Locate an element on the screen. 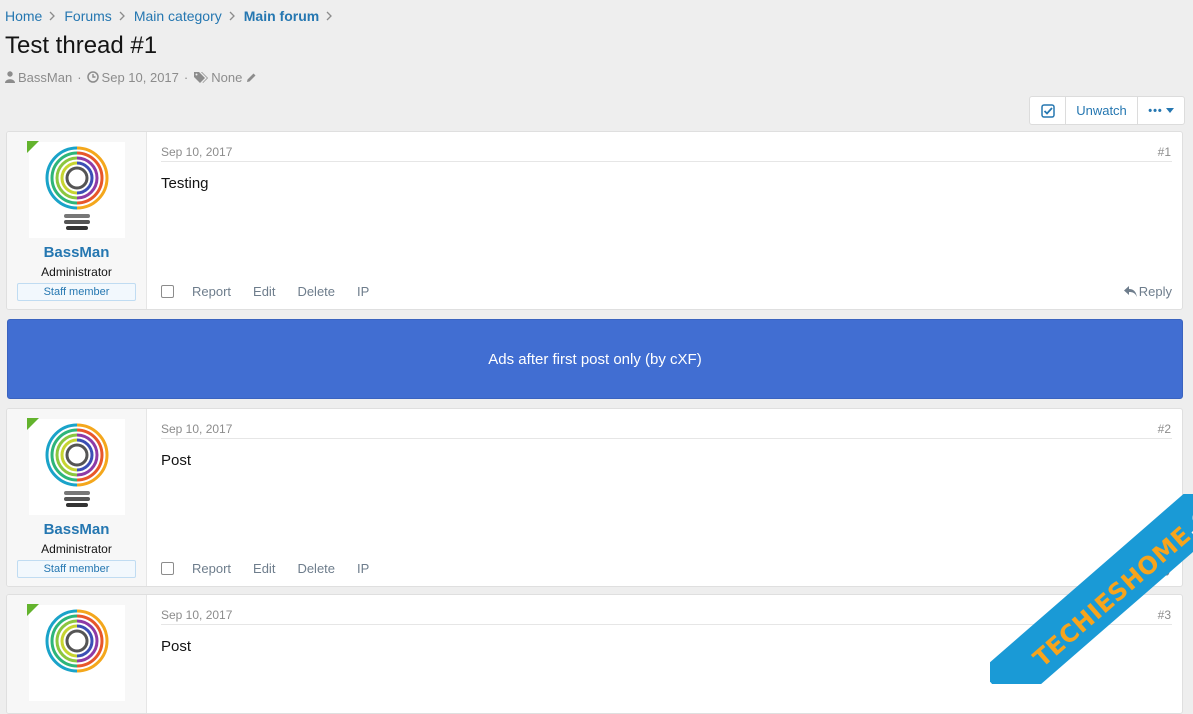 This screenshot has height=714, width=1193. ad-banner: Ads after first post only (by cXF) is located at coordinates (595, 359).